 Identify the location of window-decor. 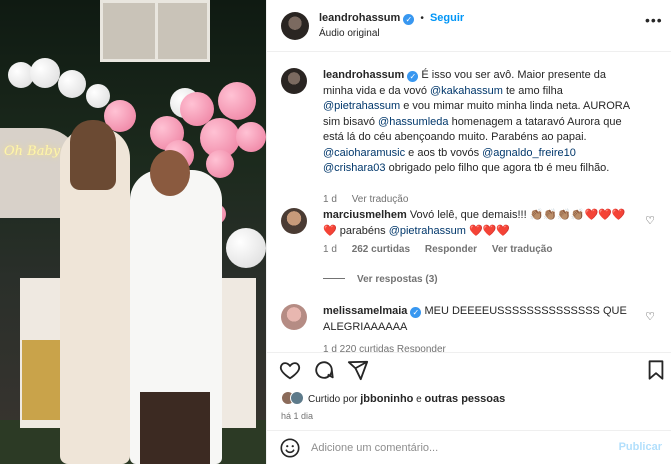
(155, 31).